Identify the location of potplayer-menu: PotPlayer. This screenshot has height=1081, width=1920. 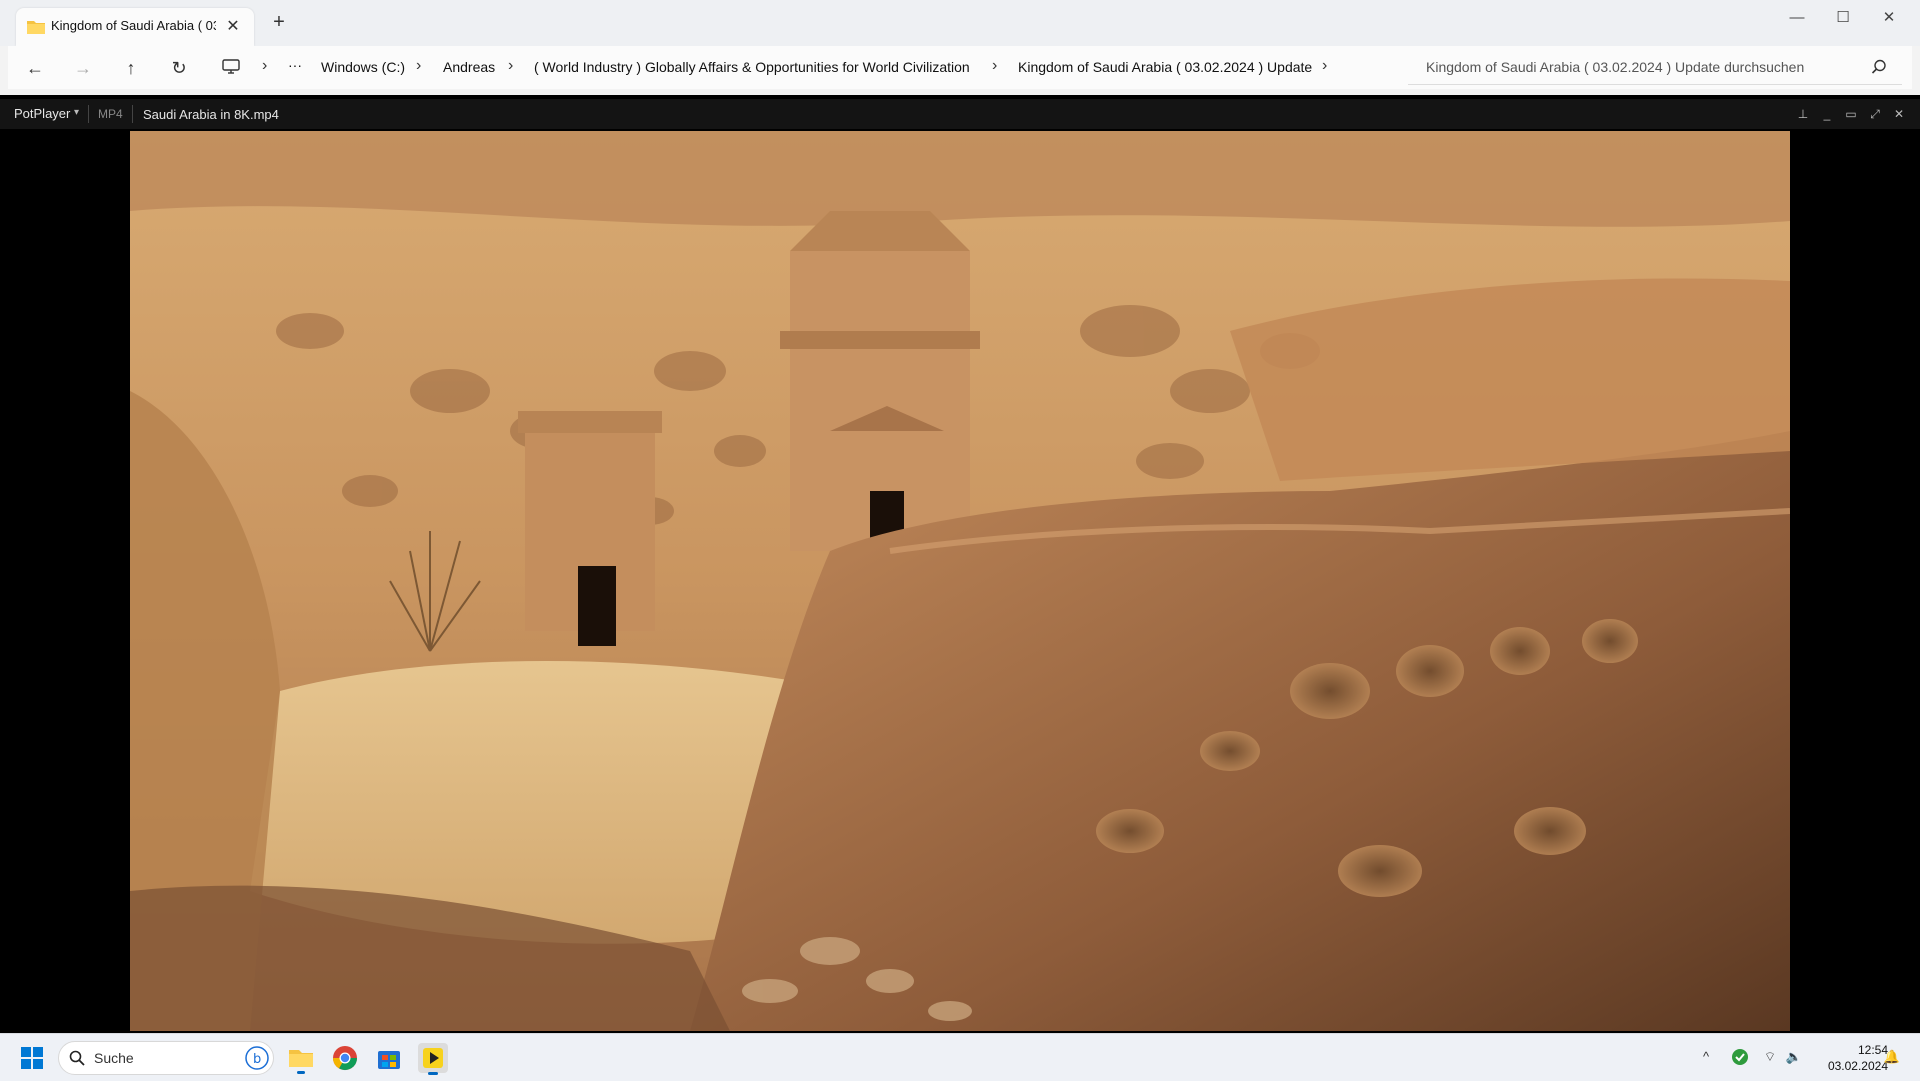
(42, 113).